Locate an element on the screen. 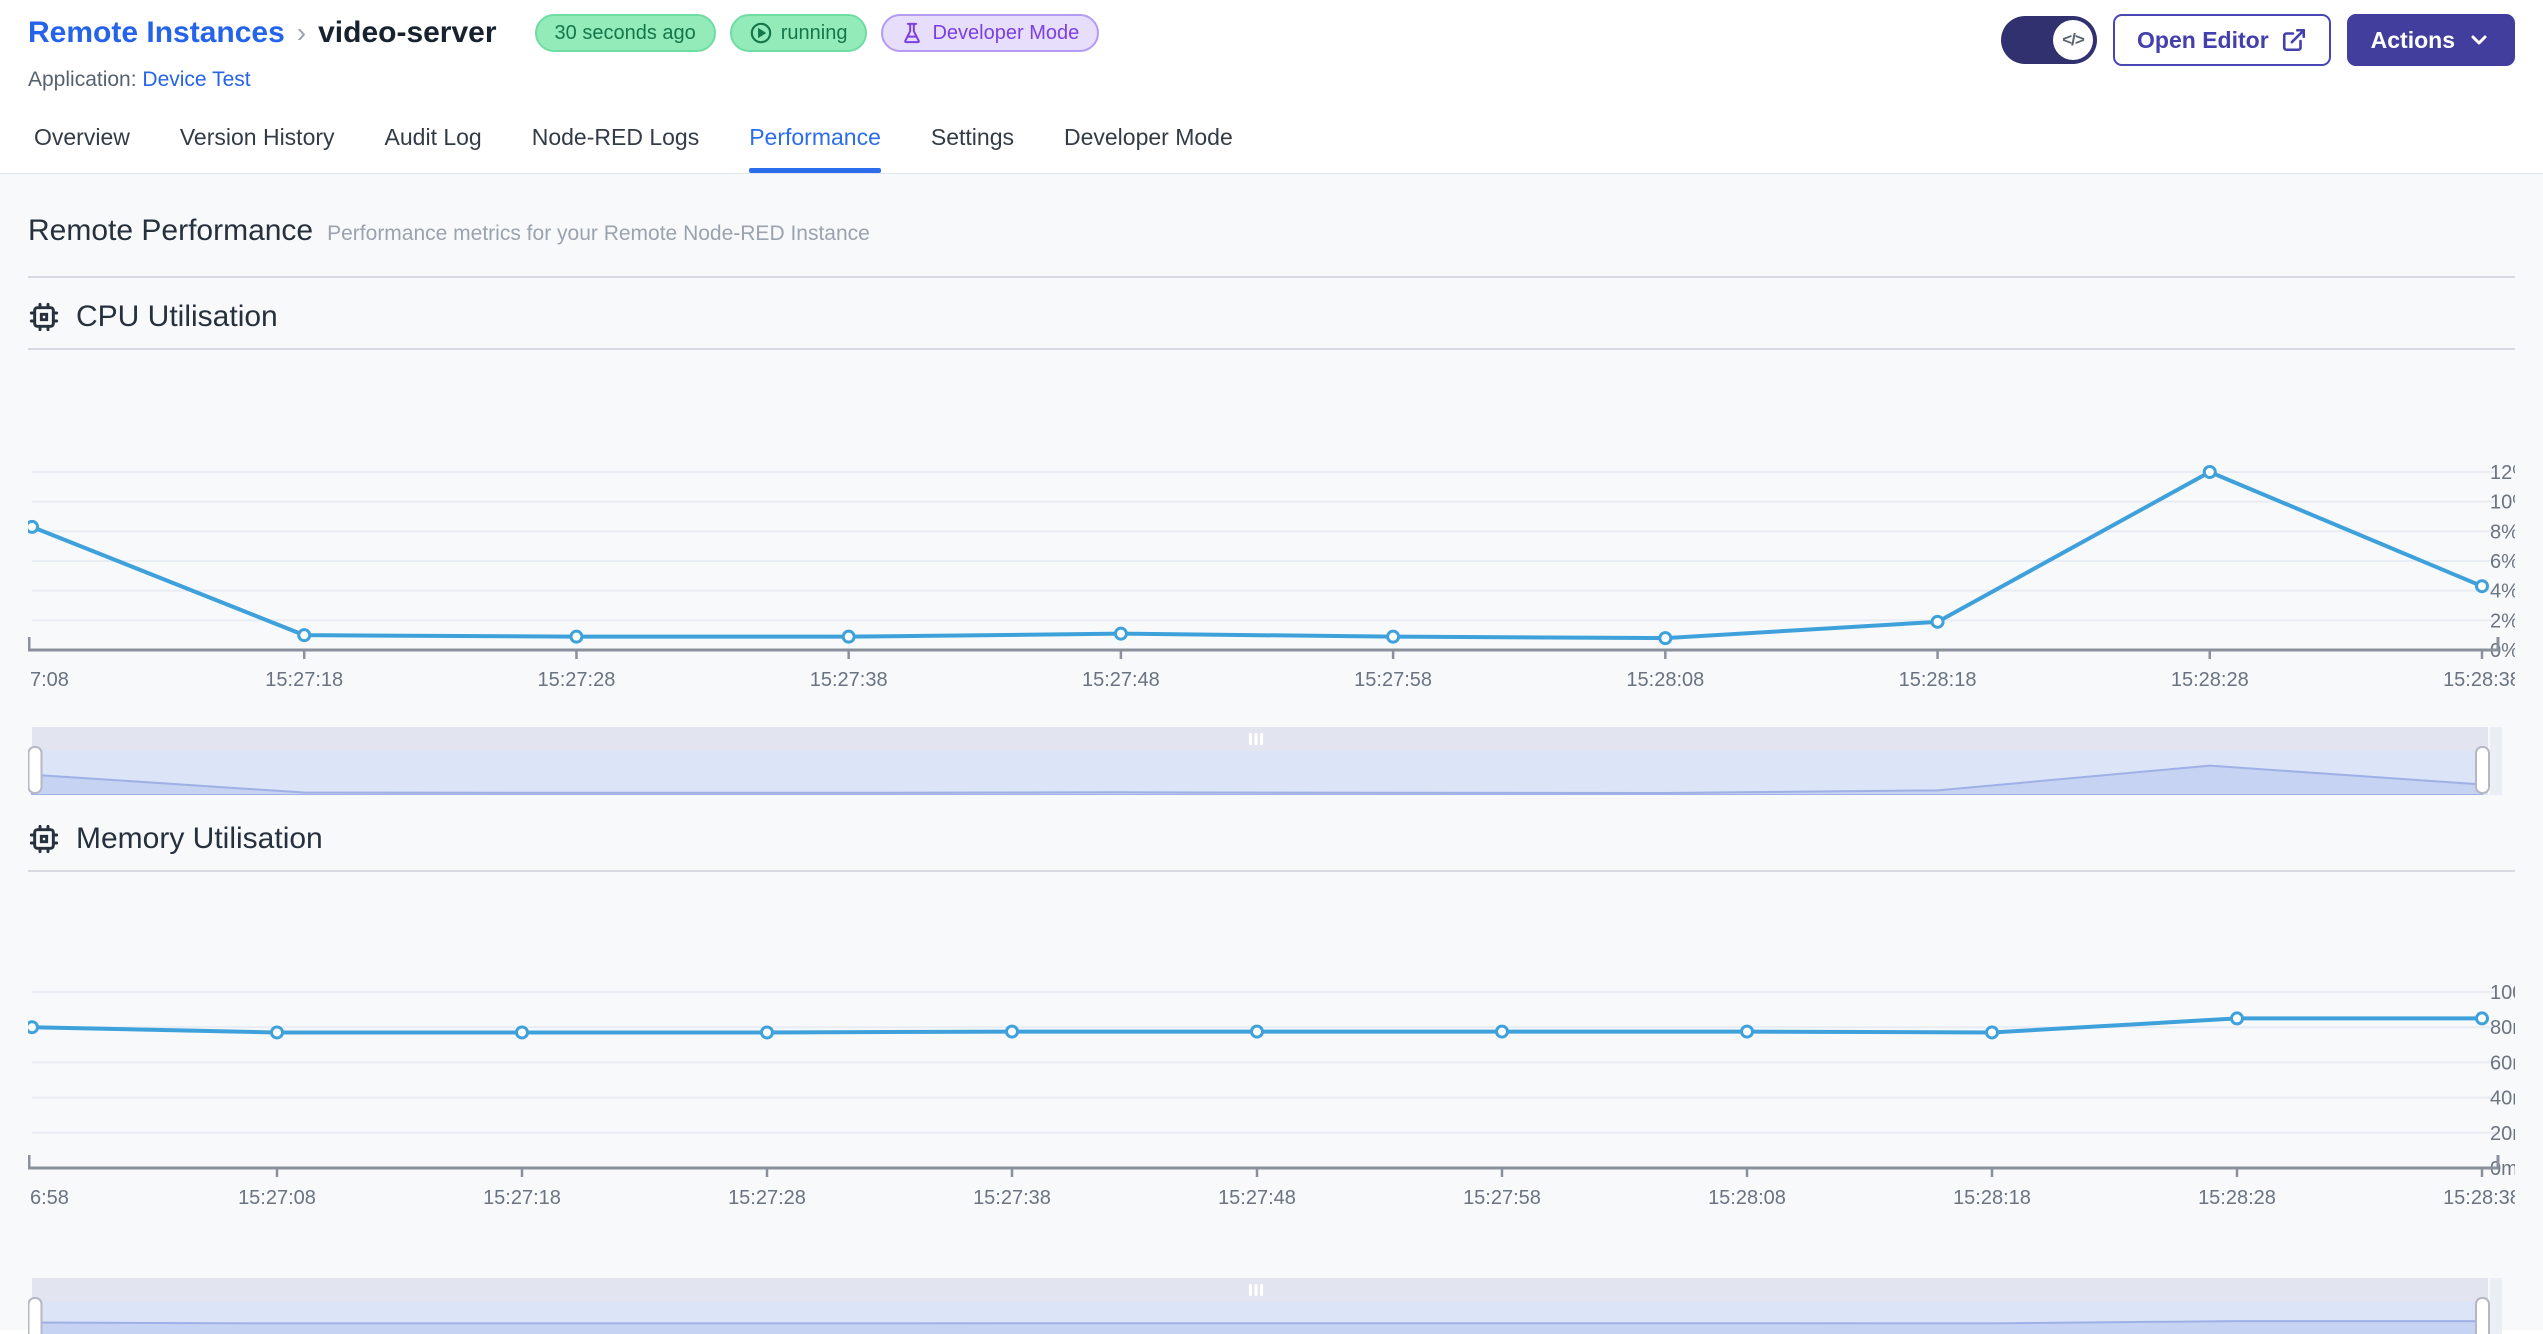 The image size is (2543, 1334). developer-mode-toggle: </> is located at coordinates (2049, 40).